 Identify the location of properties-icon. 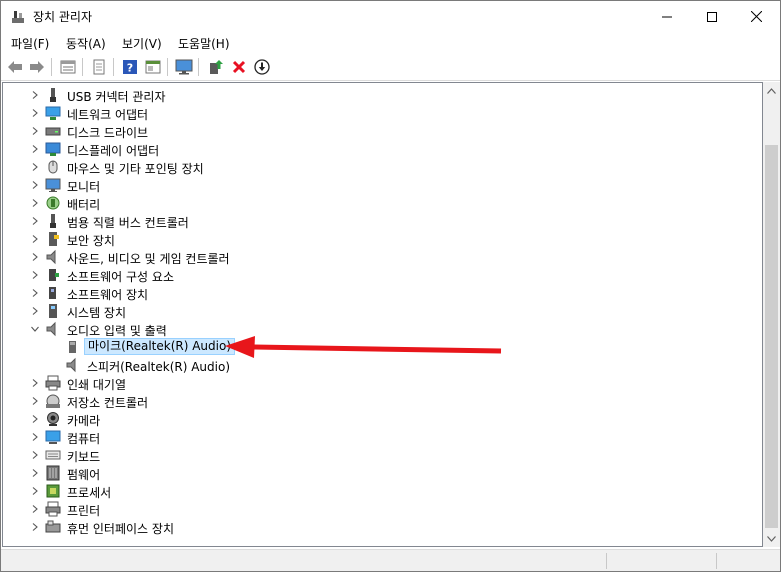
(68, 67).